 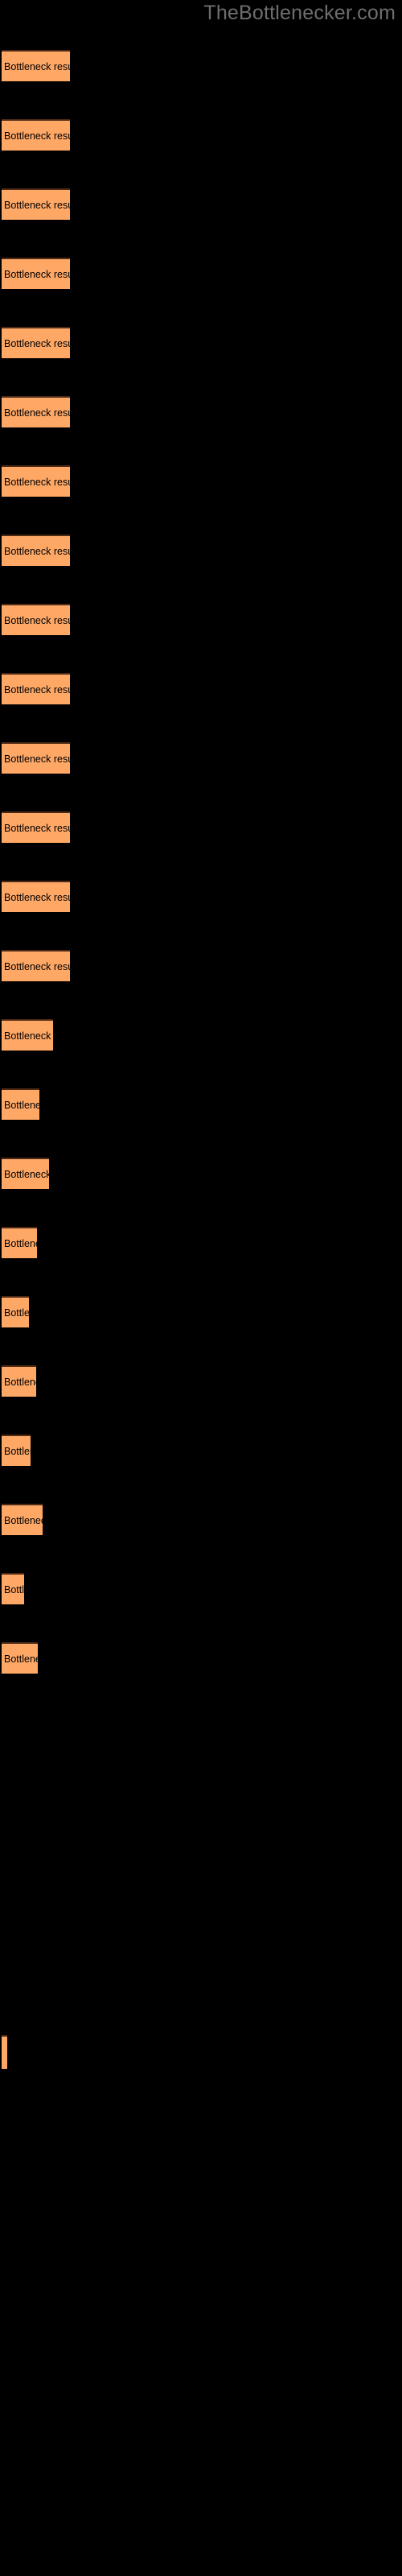 I want to click on bar-24: Bottleneck result, so click(x=20, y=1658).